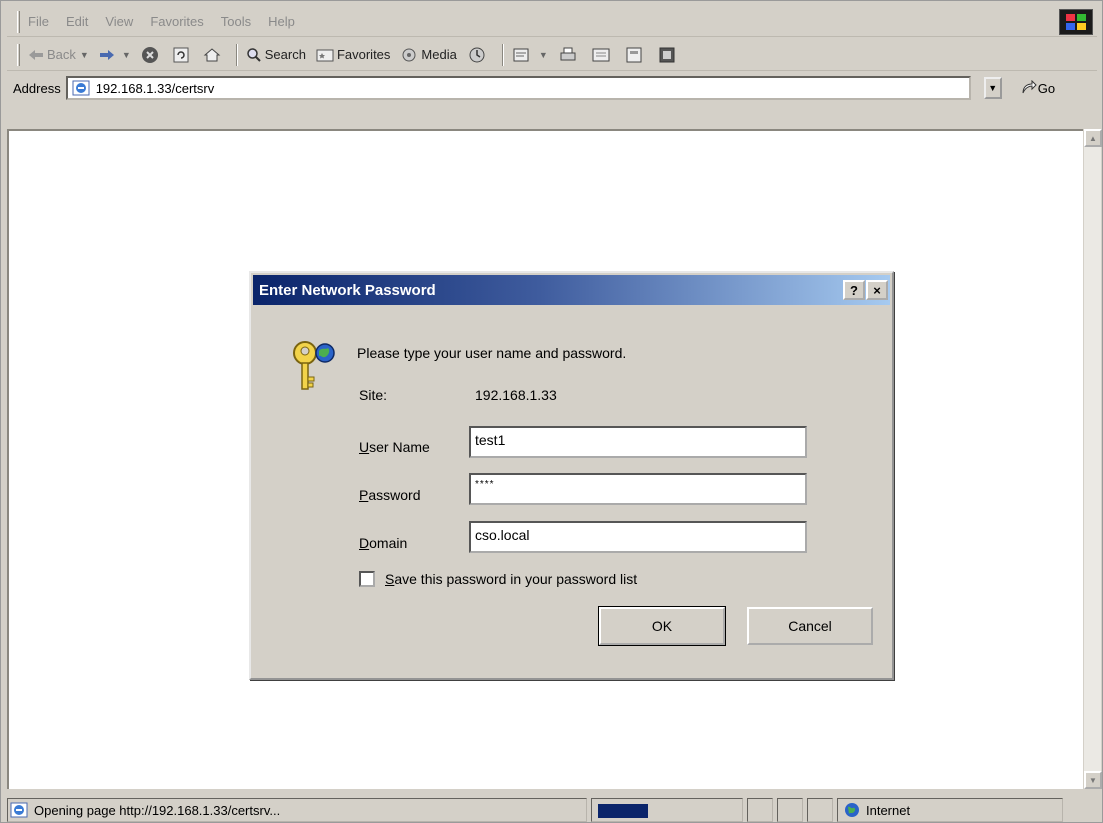 Image resolution: width=1103 pixels, height=823 pixels. What do you see at coordinates (399, 447) in the screenshot?
I see `user-name-label-rest: ser Name` at bounding box center [399, 447].